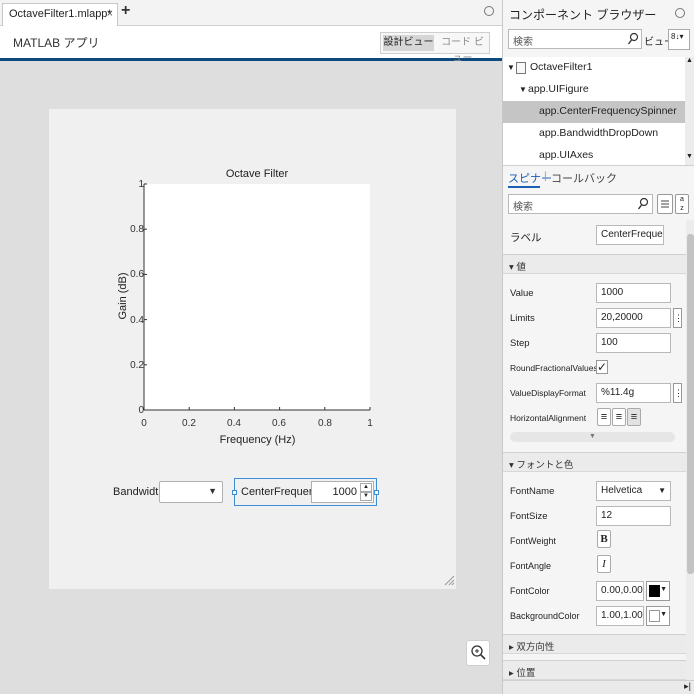 This screenshot has width=694, height=694. Describe the element at coordinates (594, 670) in the screenshot. I see `section-position: ▸ 位置` at that location.